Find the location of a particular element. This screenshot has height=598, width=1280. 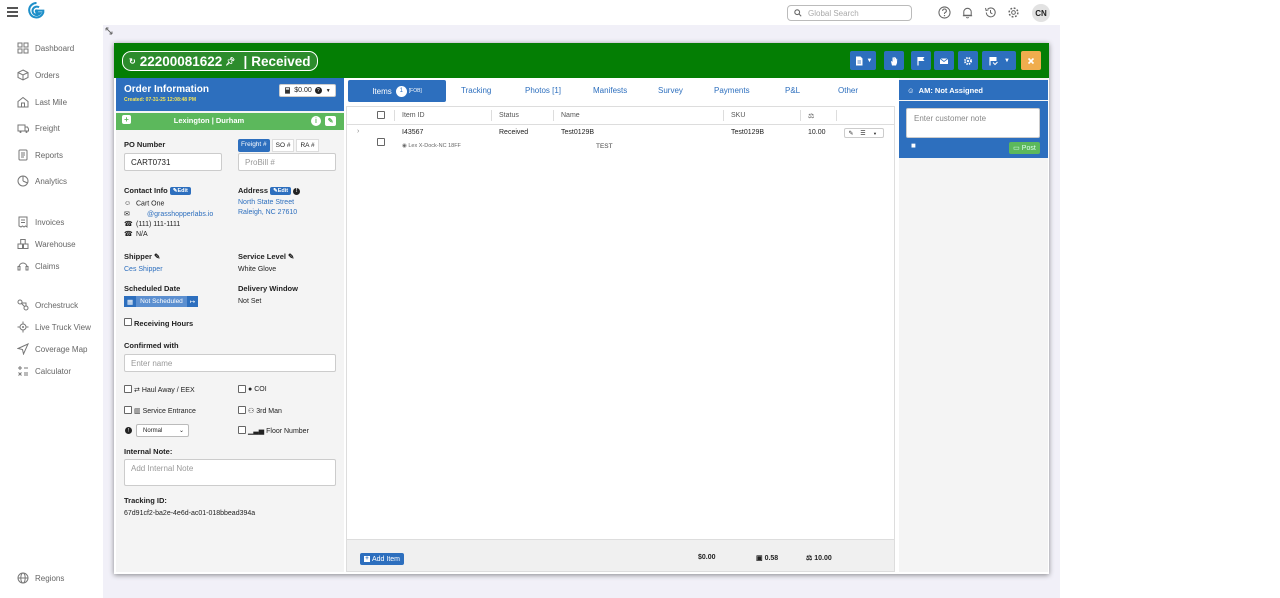

tab-ra-number: RA # is located at coordinates (307, 145).